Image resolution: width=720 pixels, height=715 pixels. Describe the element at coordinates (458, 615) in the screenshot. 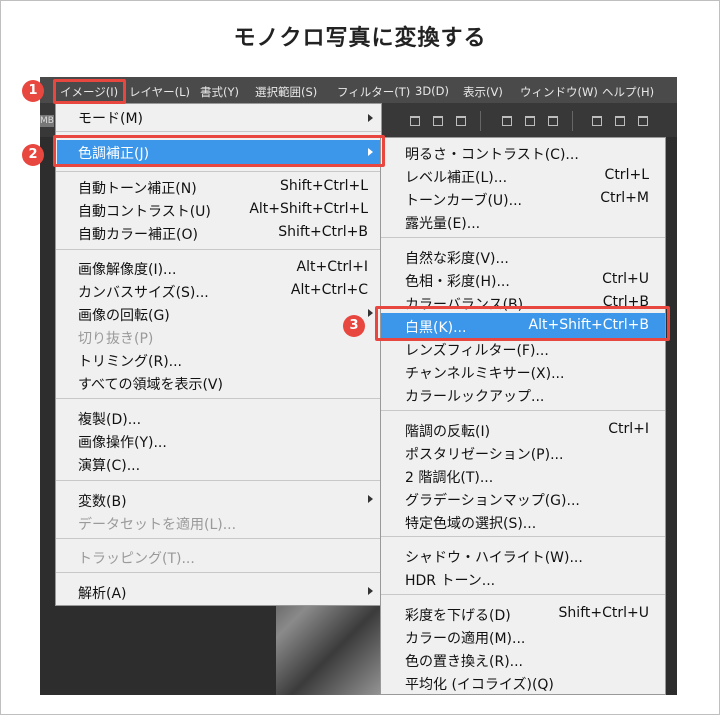

I see `menu-item-desaturate: 彩度を下げる(D)` at that location.